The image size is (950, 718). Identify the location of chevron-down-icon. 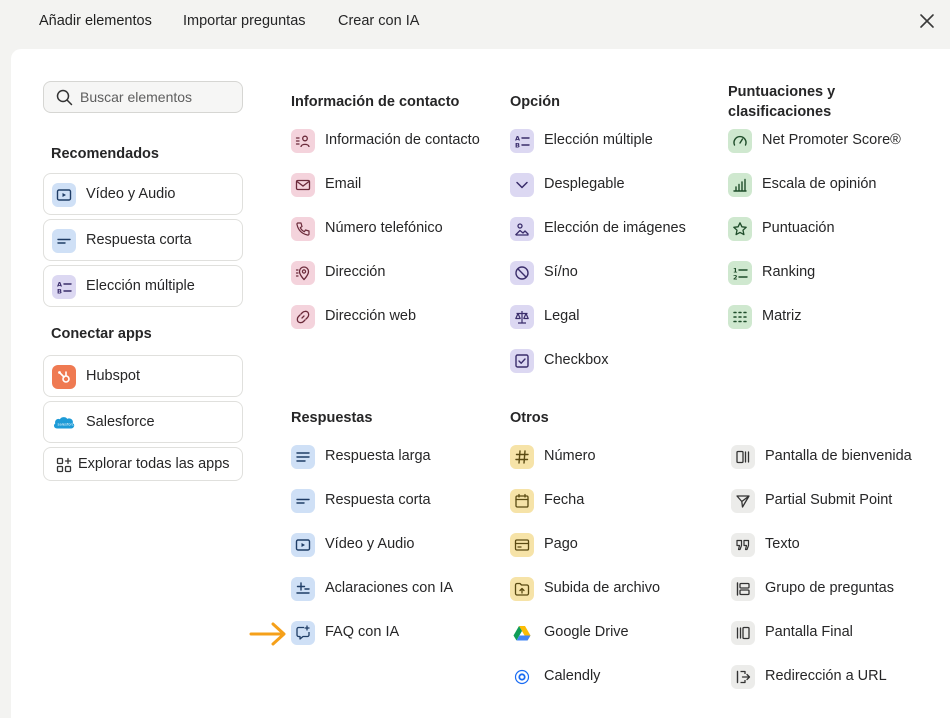
(522, 185).